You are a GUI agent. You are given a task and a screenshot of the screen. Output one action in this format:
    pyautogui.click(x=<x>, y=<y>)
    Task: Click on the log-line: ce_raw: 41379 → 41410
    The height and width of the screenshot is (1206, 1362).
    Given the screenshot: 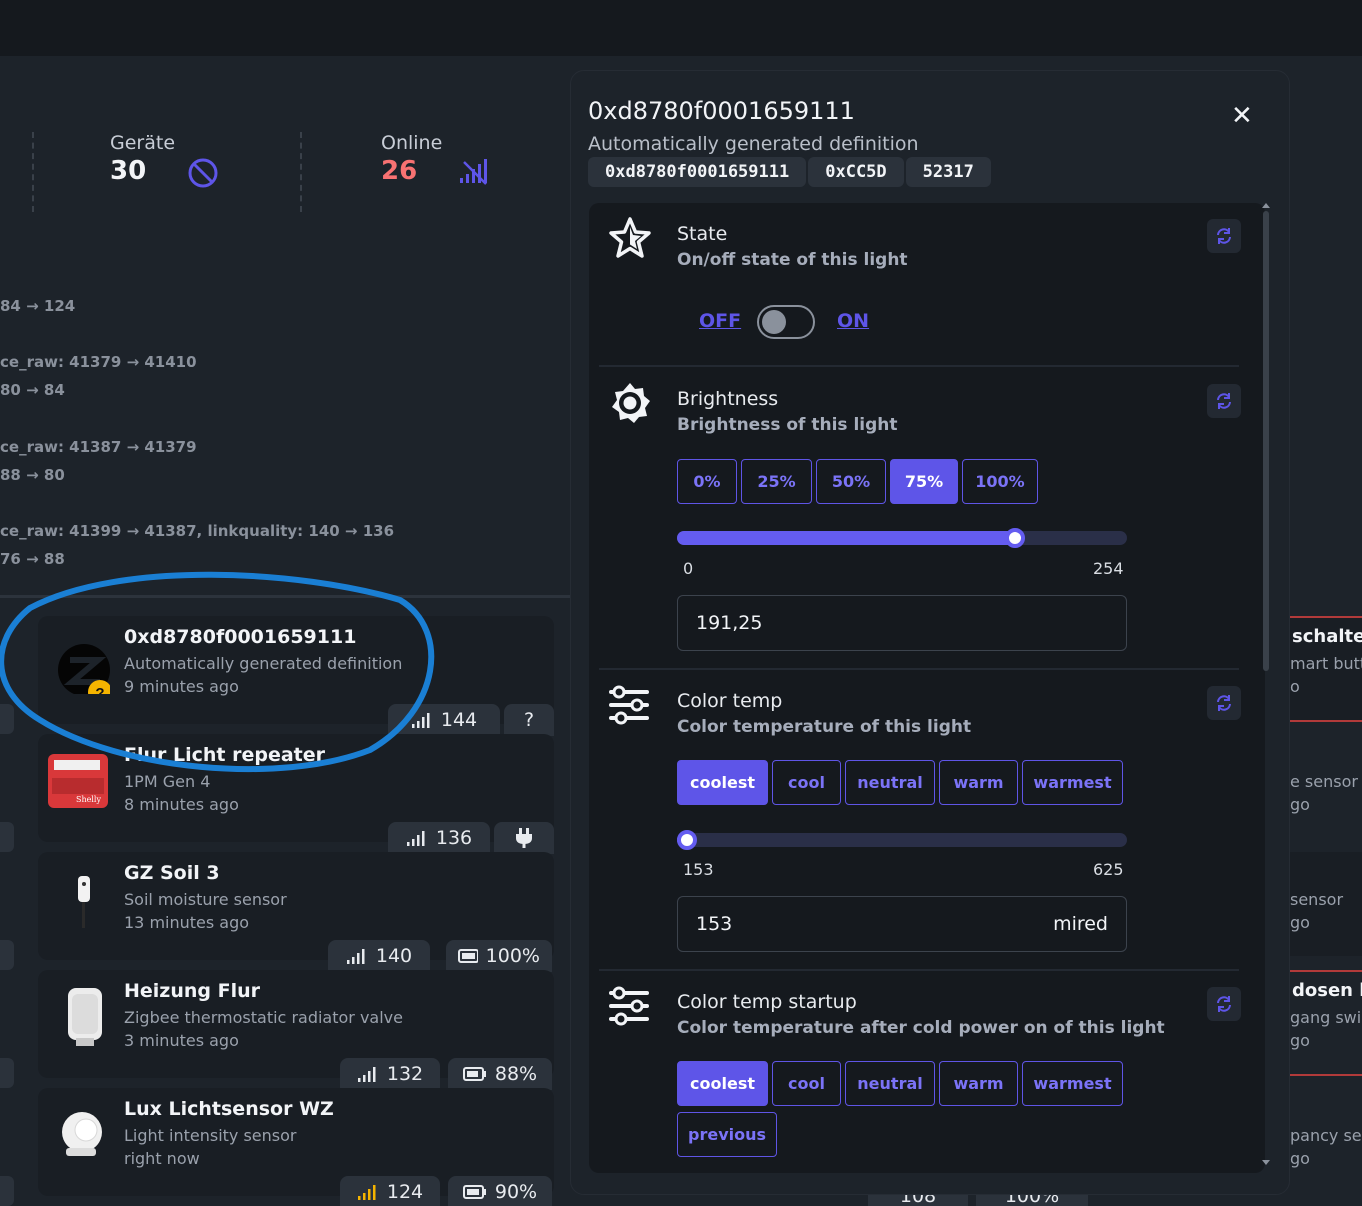 What is the action you would take?
    pyautogui.click(x=98, y=362)
    